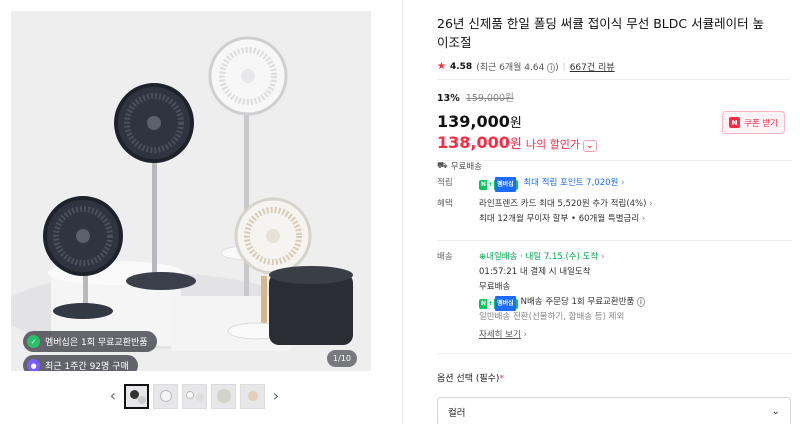 The image size is (800, 424). Describe the element at coordinates (601, 33) in the screenshot. I see `product-title: 26년 신제품 한일 폴딩 써큘 접이식 무선 BLDC 서큘레이터 높이조절` at that location.